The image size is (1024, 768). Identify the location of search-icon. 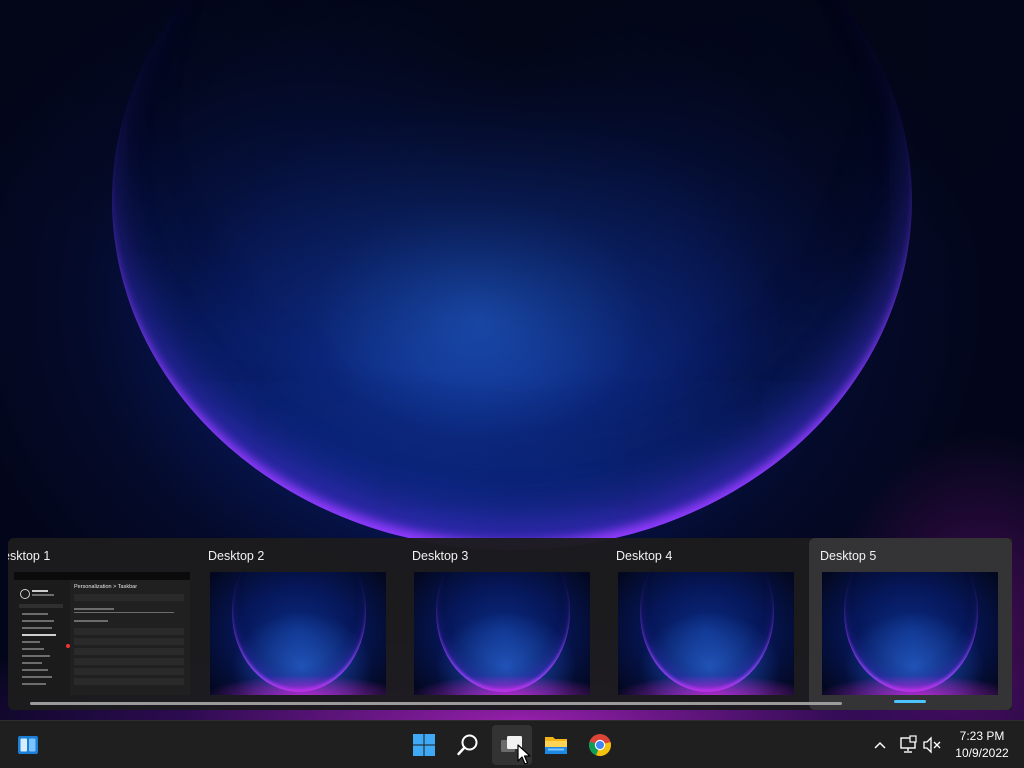
(467, 745).